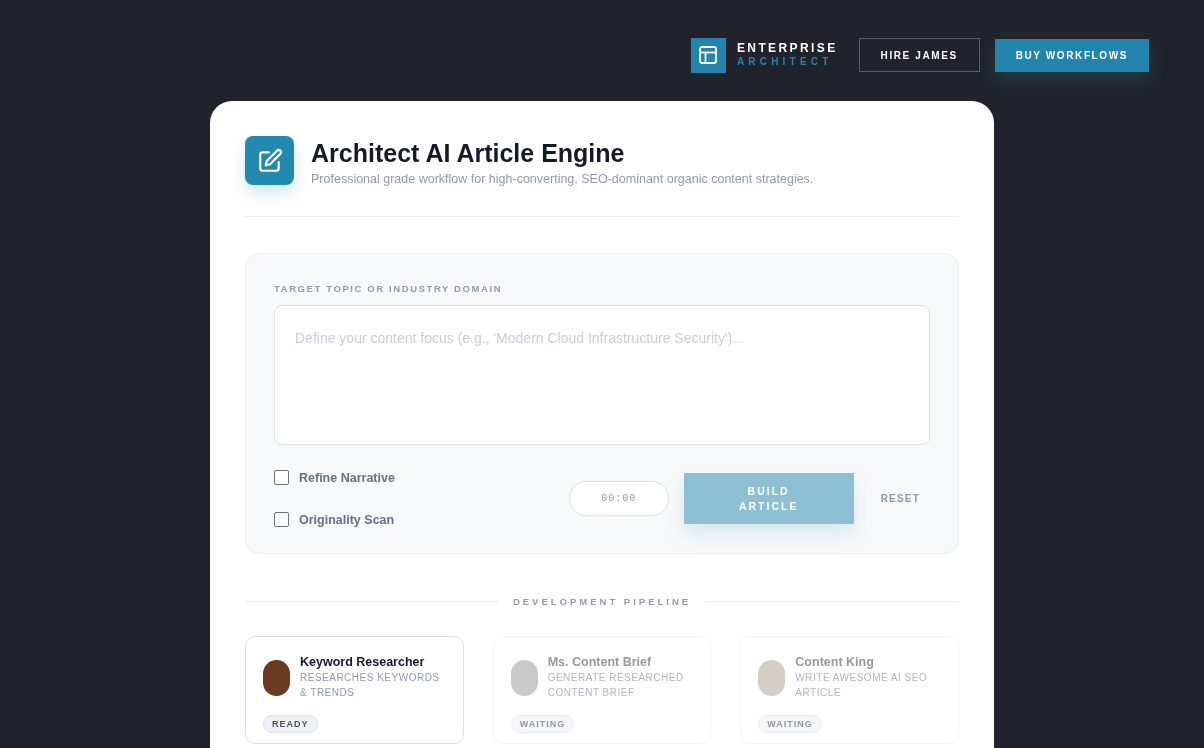  Describe the element at coordinates (290, 724) in the screenshot. I see `status-badge: READY` at that location.